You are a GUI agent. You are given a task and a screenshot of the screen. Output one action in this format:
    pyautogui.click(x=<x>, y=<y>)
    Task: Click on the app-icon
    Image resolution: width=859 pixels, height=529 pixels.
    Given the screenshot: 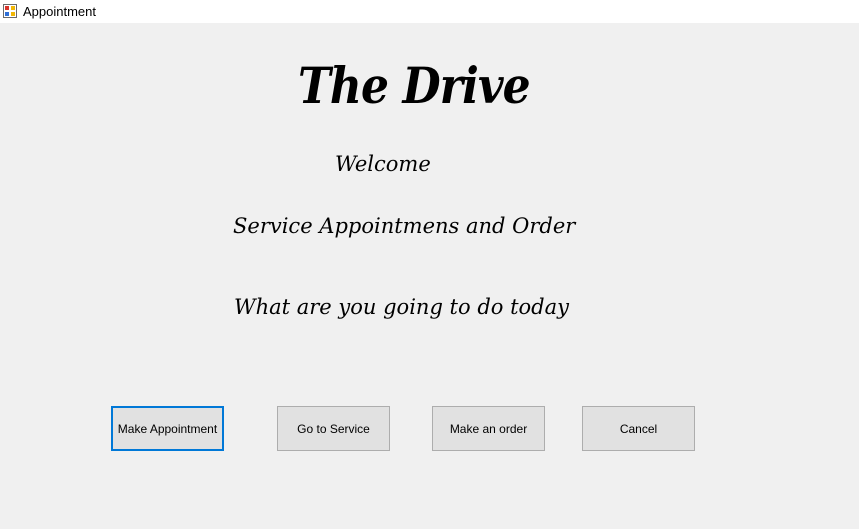 What is the action you would take?
    pyautogui.click(x=10, y=11)
    